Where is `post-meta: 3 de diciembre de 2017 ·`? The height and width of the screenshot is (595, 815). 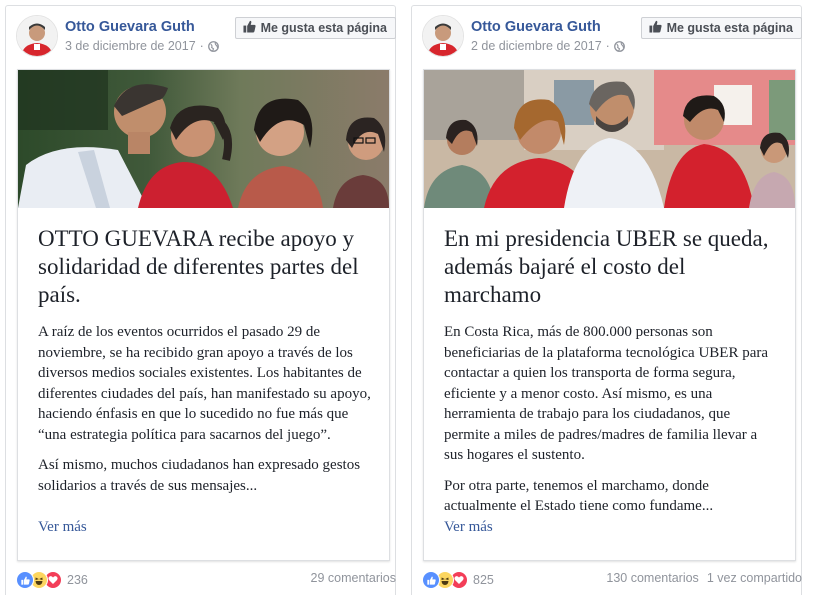
post-meta: 3 de diciembre de 2017 · is located at coordinates (142, 47).